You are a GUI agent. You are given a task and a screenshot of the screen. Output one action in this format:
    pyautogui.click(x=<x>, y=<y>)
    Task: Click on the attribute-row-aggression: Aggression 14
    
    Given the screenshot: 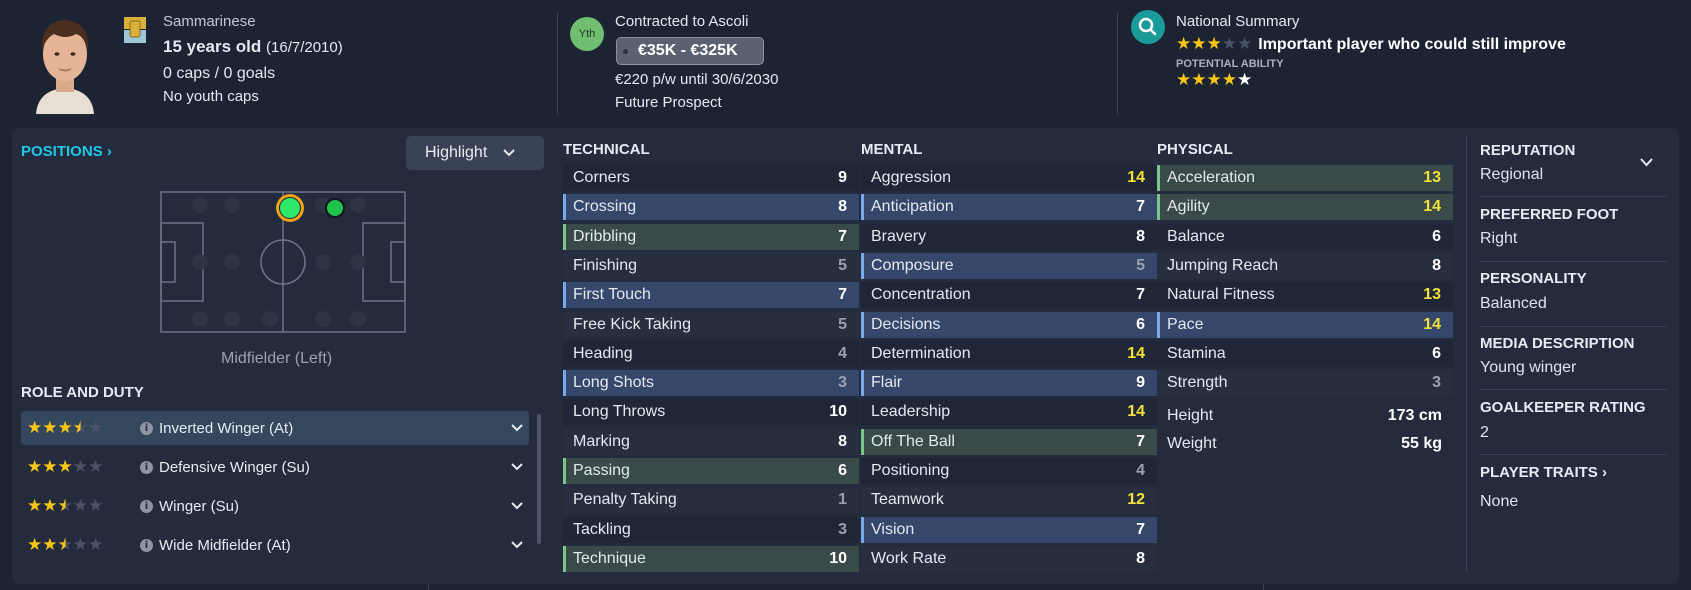 What is the action you would take?
    pyautogui.click(x=1009, y=178)
    